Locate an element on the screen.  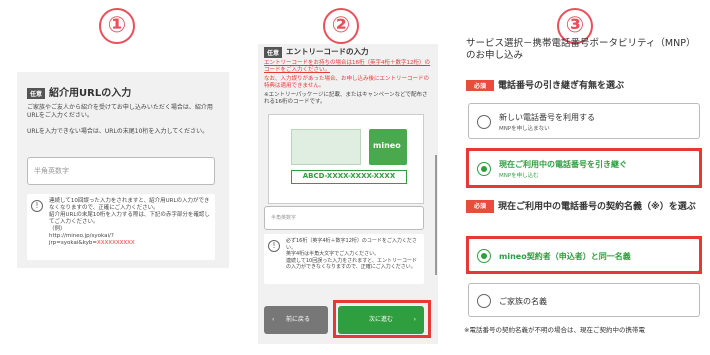
mnp-heading: サービス選択－携帯電話番号ポータビリティ（MNP）のお申し込み is located at coordinates (578, 49).